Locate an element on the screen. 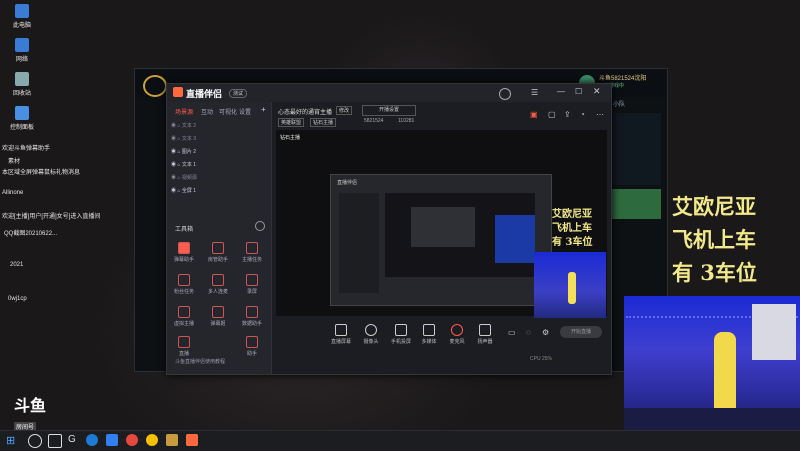 The height and width of the screenshot is (451, 800). menu-icon: ☰ is located at coordinates (534, 92).